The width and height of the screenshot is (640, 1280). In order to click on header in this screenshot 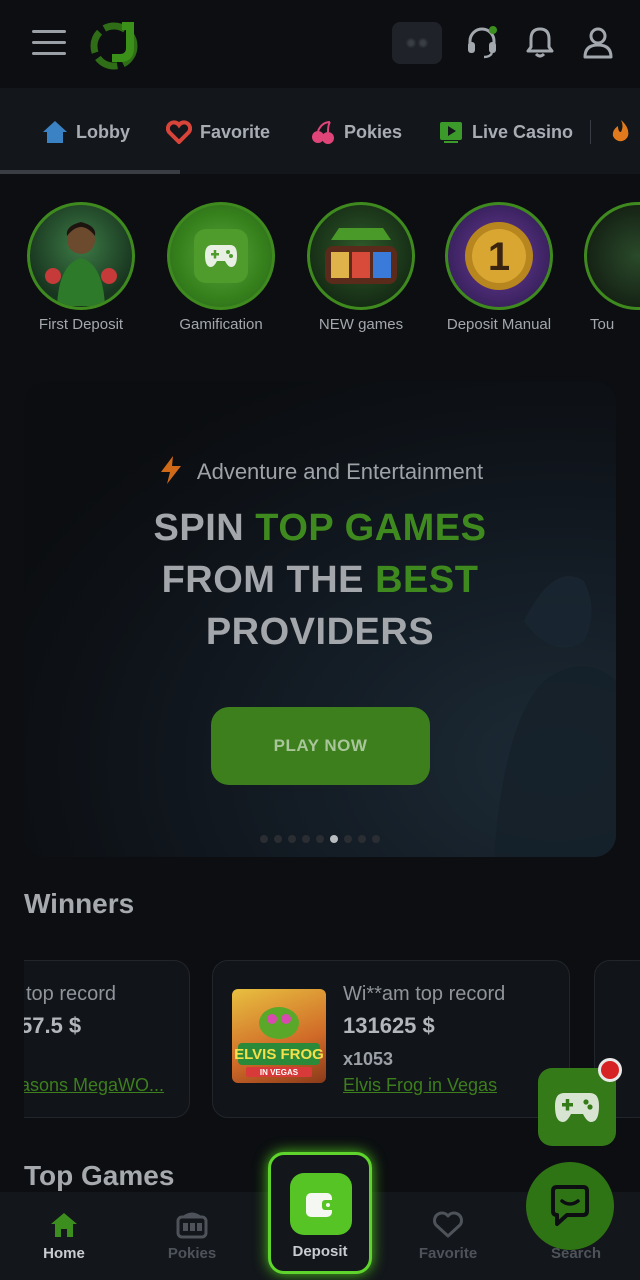, I will do `click(320, 44)`.